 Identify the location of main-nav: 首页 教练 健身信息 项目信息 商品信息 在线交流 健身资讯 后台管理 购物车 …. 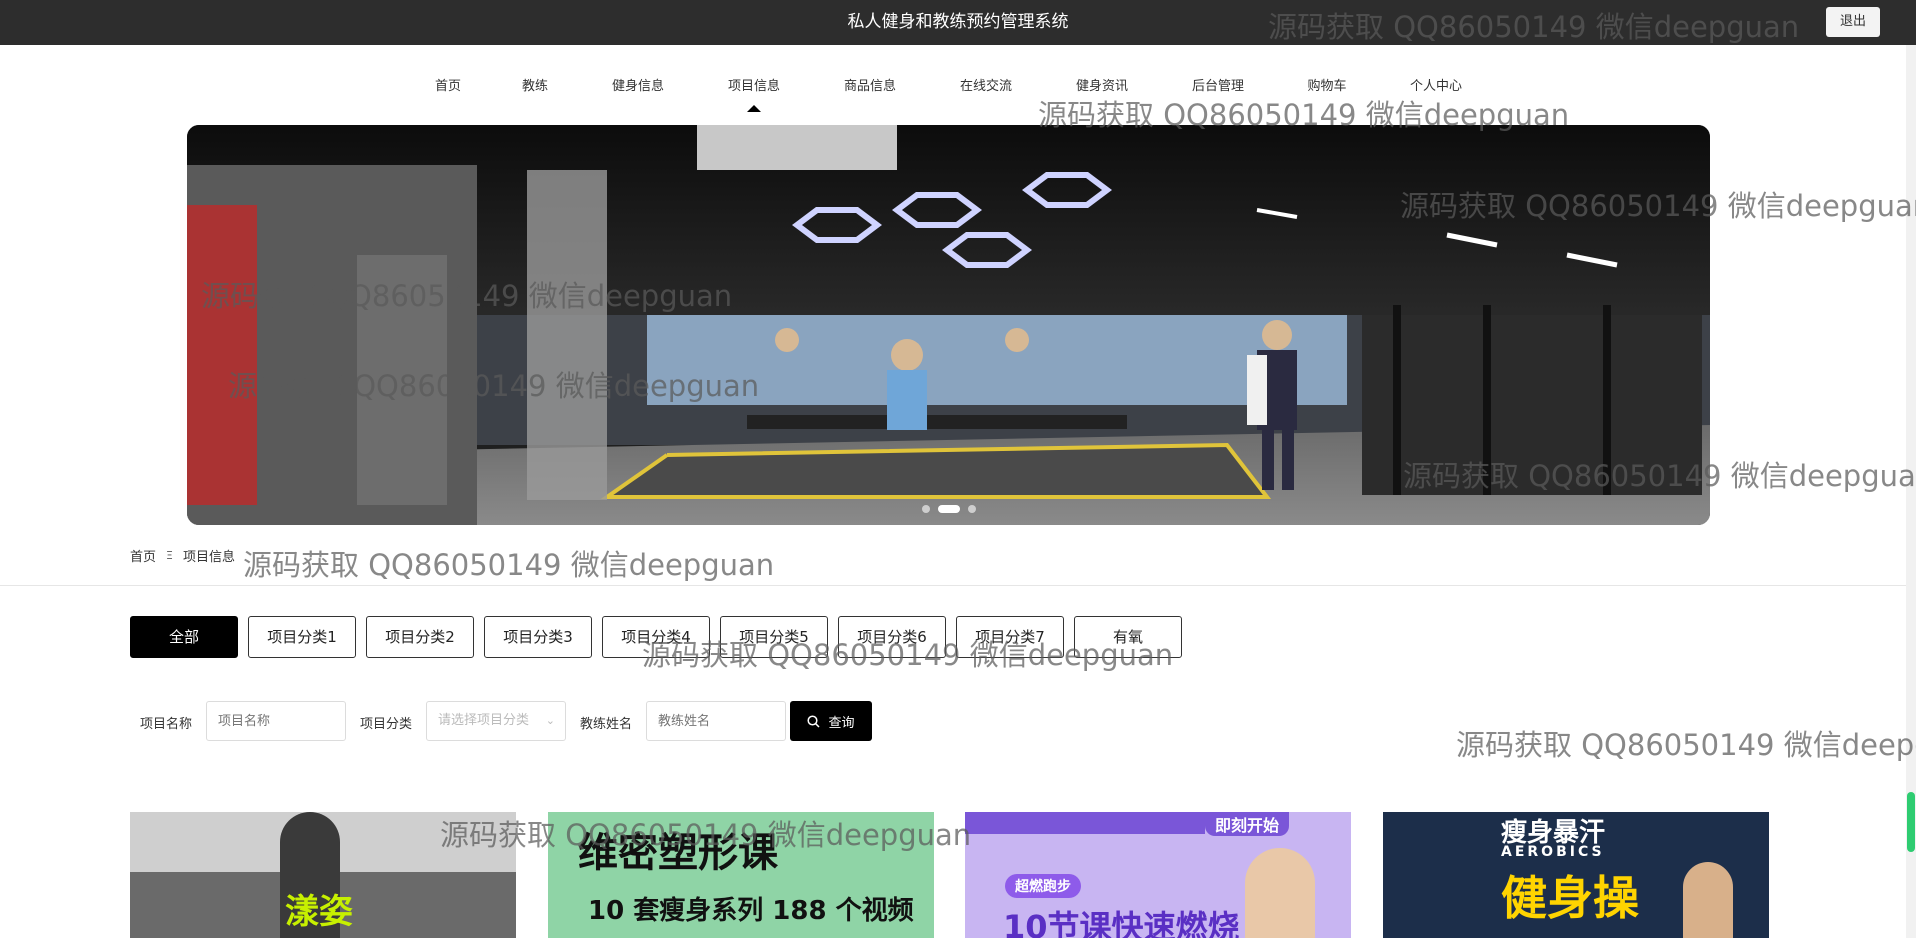
(958, 85).